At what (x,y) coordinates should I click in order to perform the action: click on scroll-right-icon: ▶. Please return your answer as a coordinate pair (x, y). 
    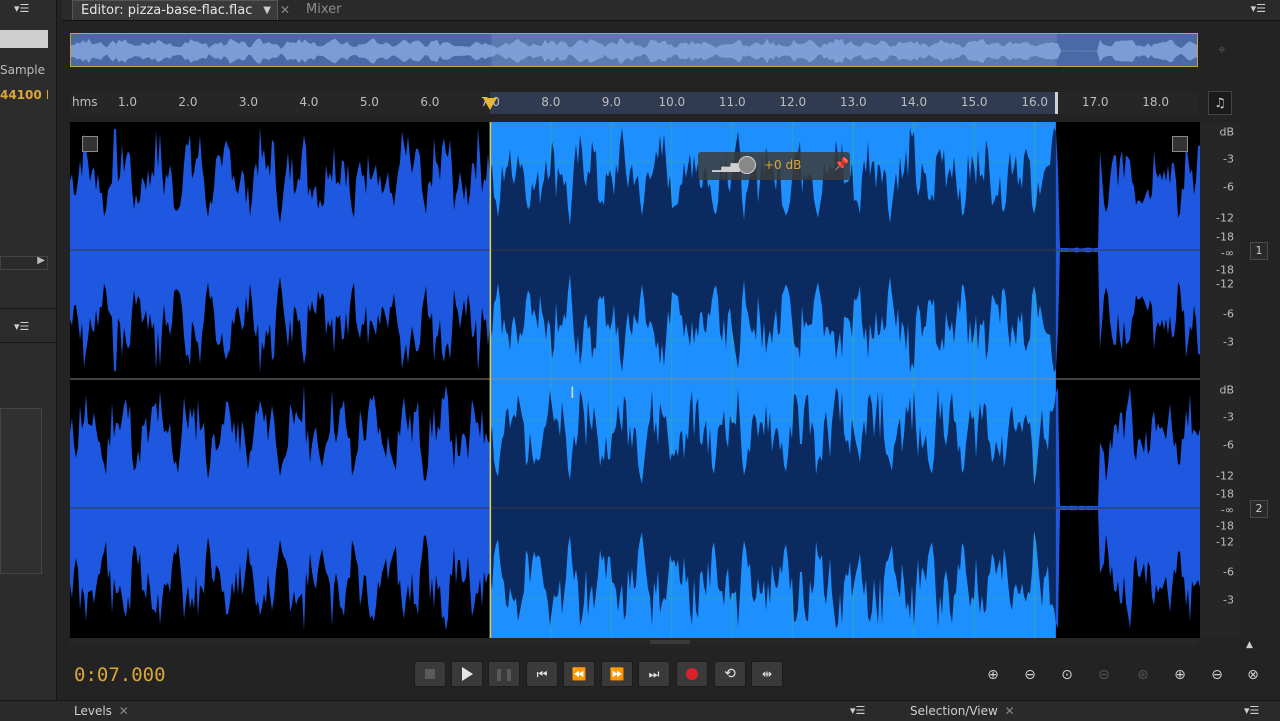
    Looking at the image, I should click on (41, 260).